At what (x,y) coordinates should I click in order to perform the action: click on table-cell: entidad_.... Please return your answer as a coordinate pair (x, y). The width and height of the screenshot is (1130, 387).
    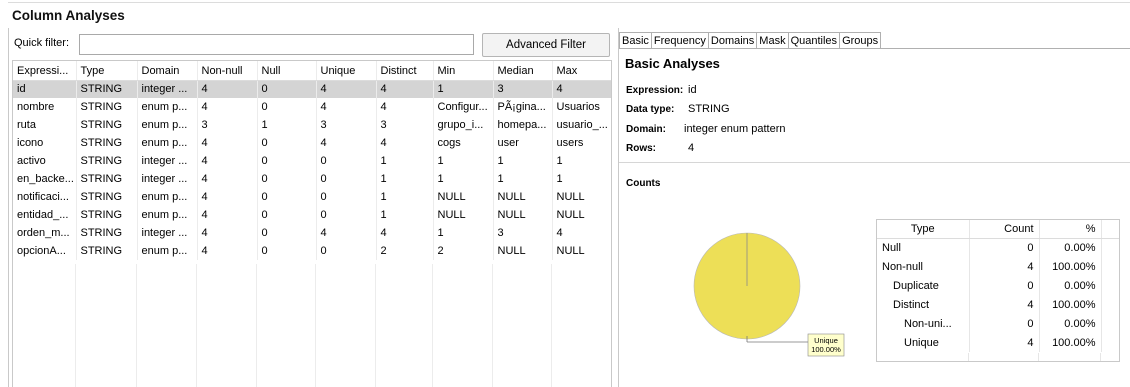
    Looking at the image, I should click on (45, 215).